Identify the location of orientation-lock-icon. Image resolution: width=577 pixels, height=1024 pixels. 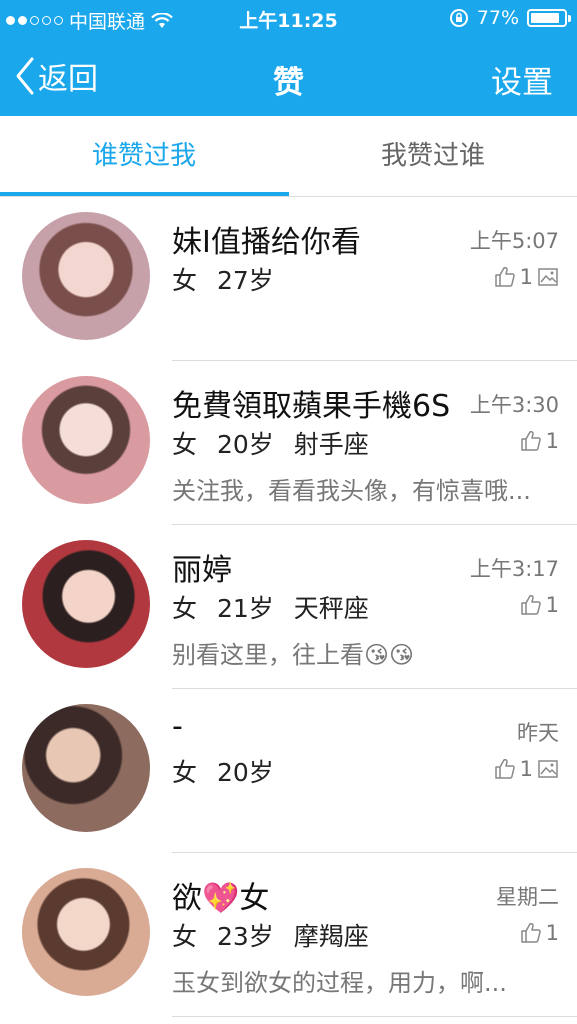
(458, 18).